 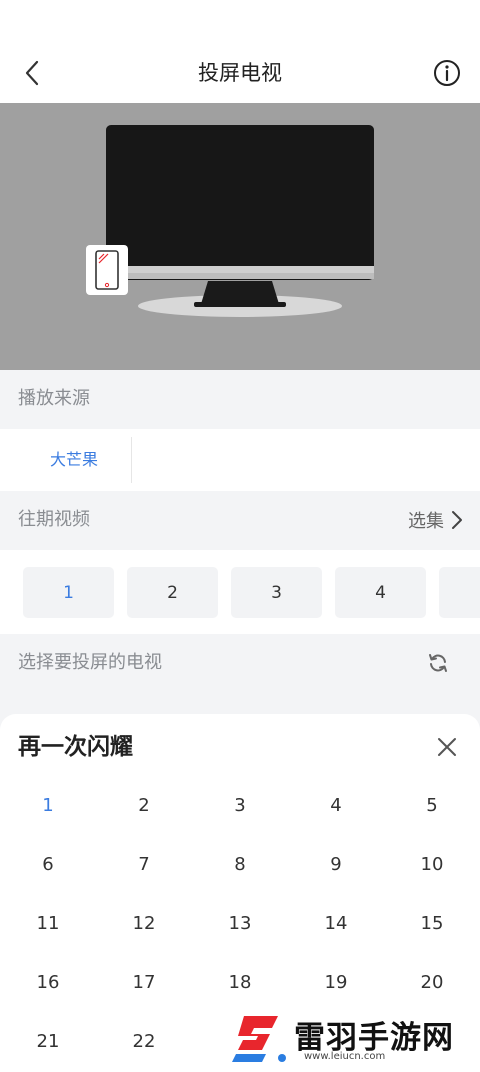 What do you see at coordinates (54, 519) in the screenshot?
I see `episodes-label: 往期视频` at bounding box center [54, 519].